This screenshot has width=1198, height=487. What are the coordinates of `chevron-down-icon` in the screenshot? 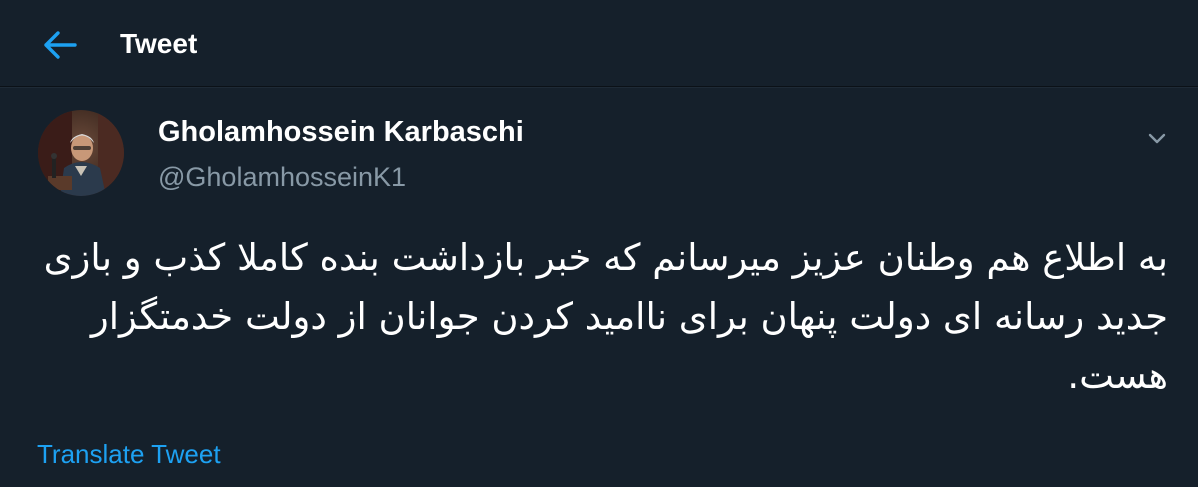 It's located at (1157, 138).